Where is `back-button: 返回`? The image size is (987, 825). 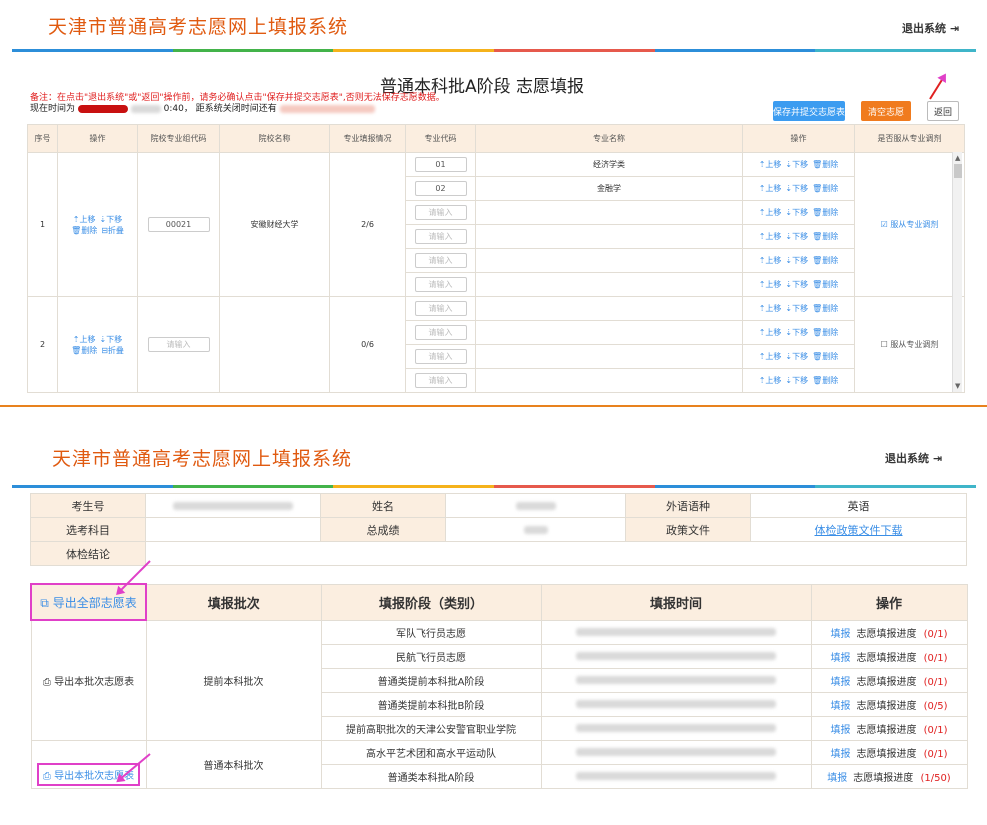 back-button: 返回 is located at coordinates (943, 111).